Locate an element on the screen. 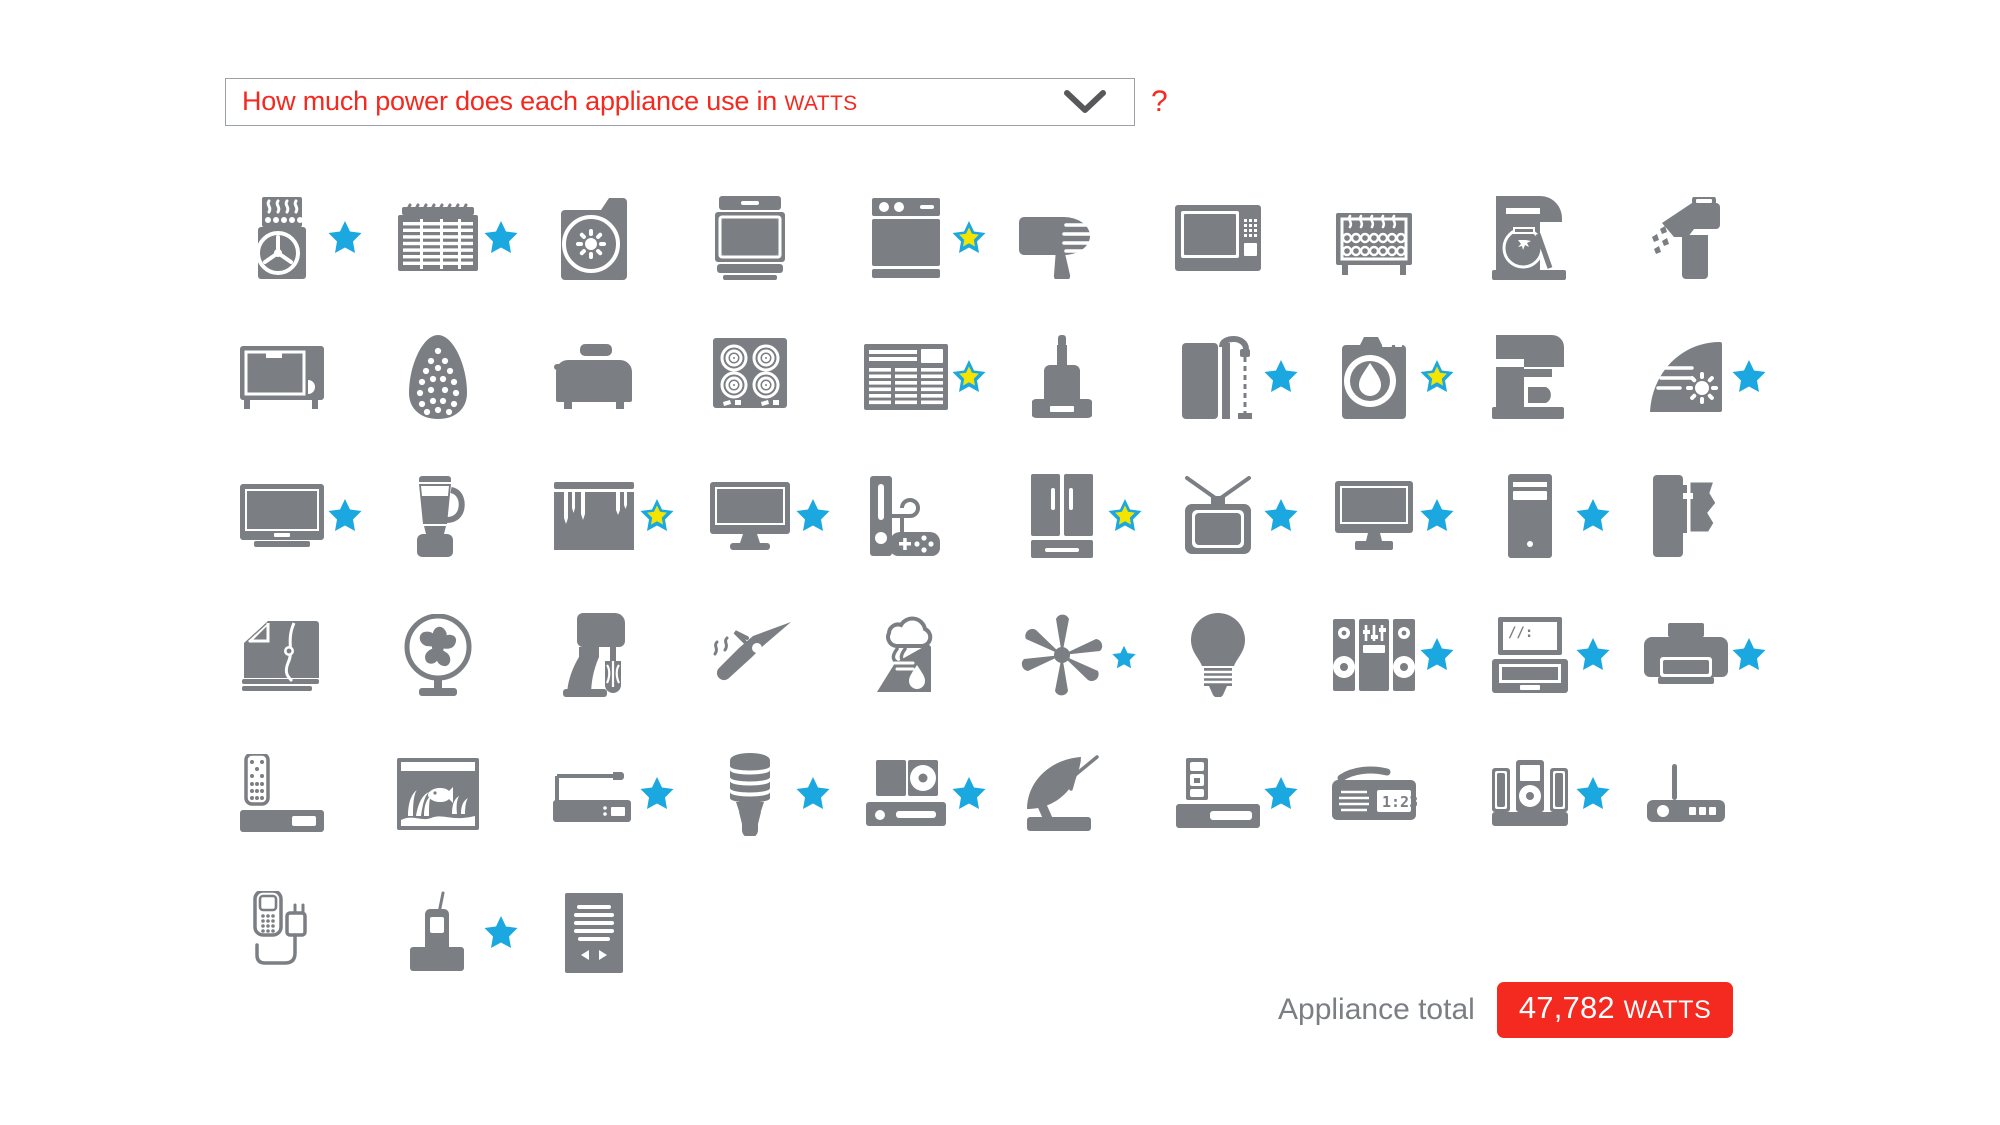 The height and width of the screenshot is (1125, 2000). washing-machine-icon is located at coordinates (1374, 377).